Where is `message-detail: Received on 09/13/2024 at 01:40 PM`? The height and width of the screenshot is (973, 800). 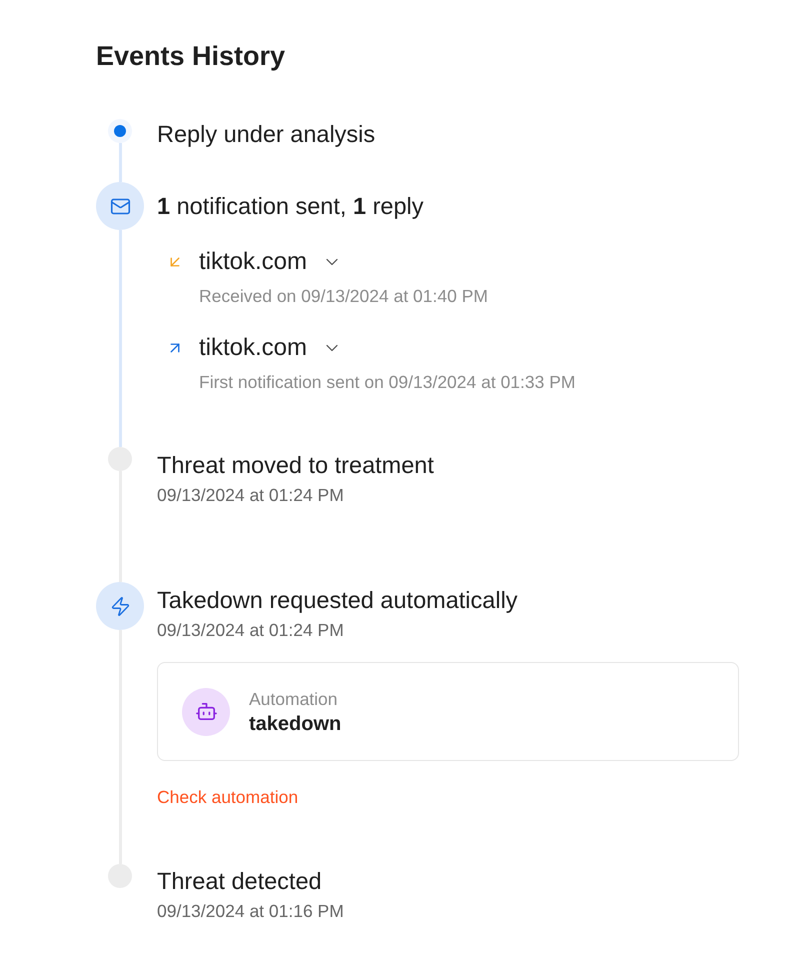
message-detail: Received on 09/13/2024 at 01:40 PM is located at coordinates (343, 296).